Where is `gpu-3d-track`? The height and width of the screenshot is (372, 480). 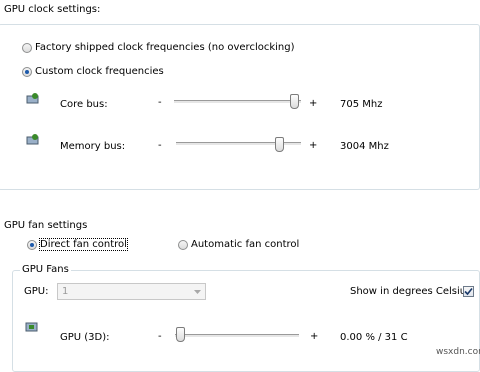
gpu-3d-track is located at coordinates (237, 336).